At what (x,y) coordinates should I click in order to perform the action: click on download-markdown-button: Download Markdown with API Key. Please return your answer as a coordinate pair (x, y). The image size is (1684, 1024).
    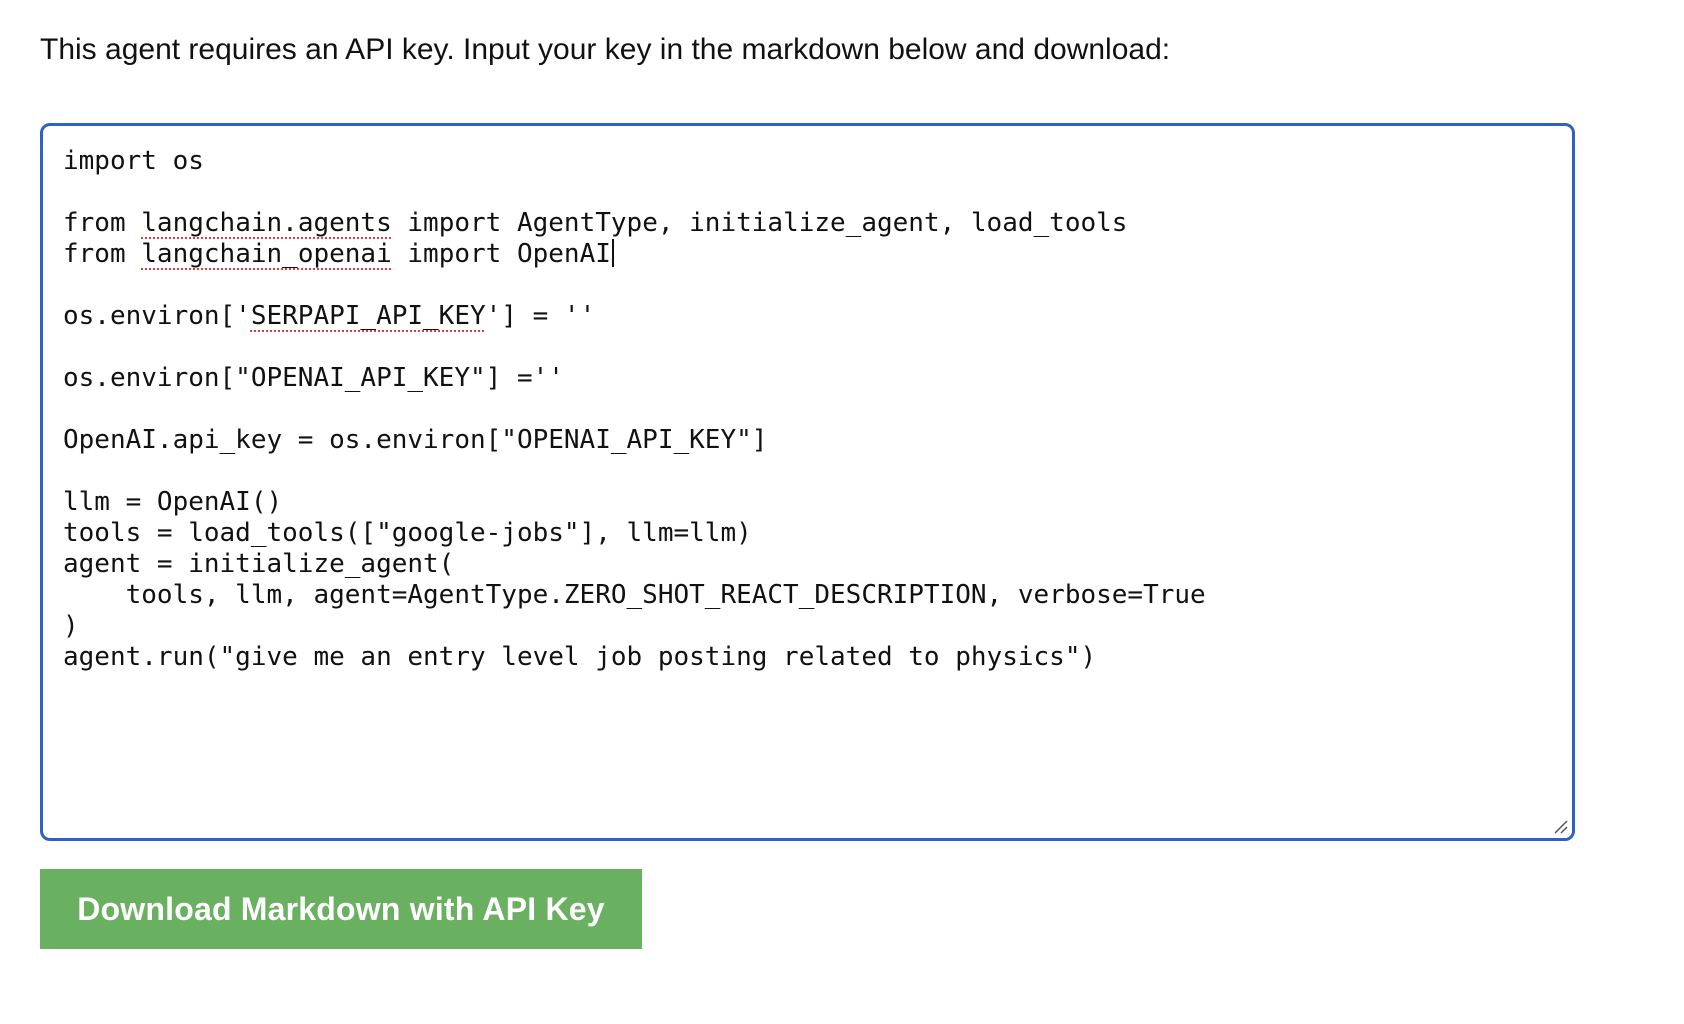
    Looking at the image, I should click on (341, 909).